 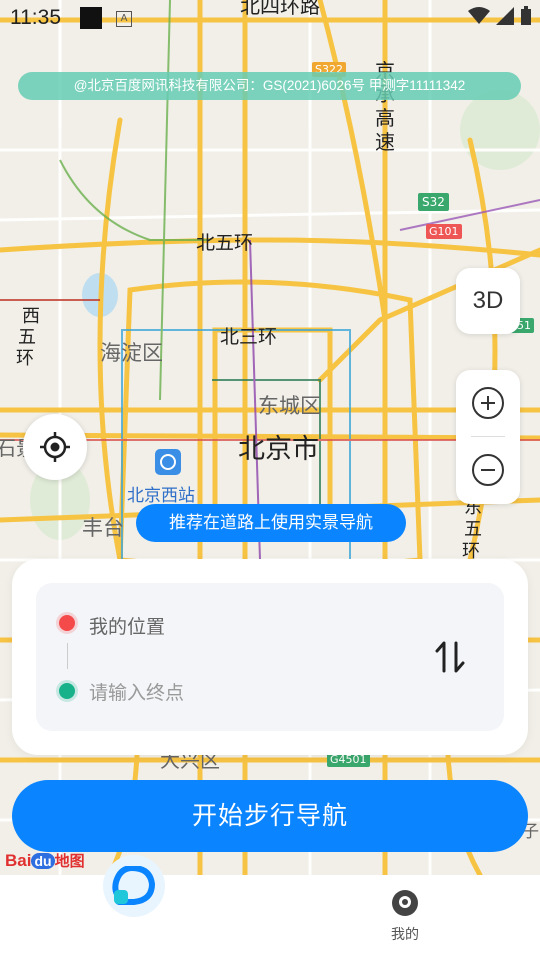 I want to click on map-label: 北京西站, so click(x=161, y=496).